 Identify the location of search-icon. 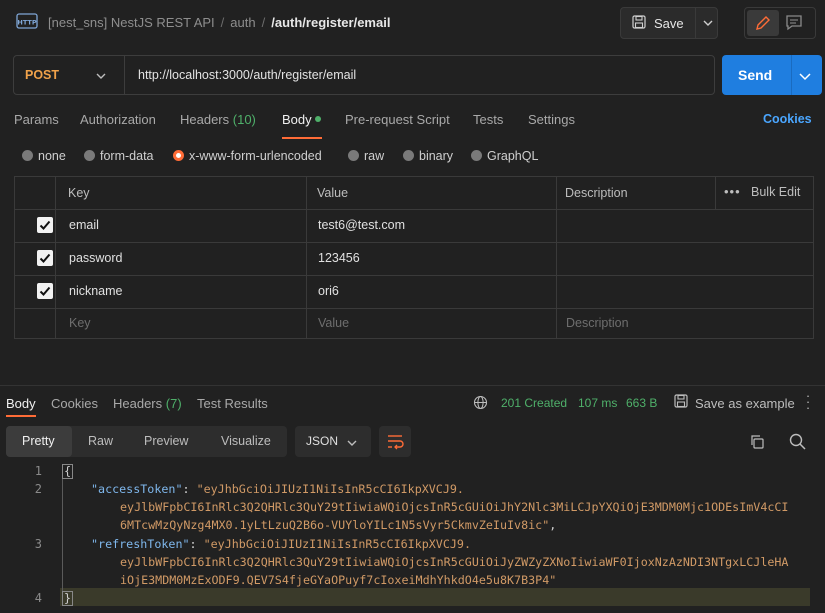
(797, 443).